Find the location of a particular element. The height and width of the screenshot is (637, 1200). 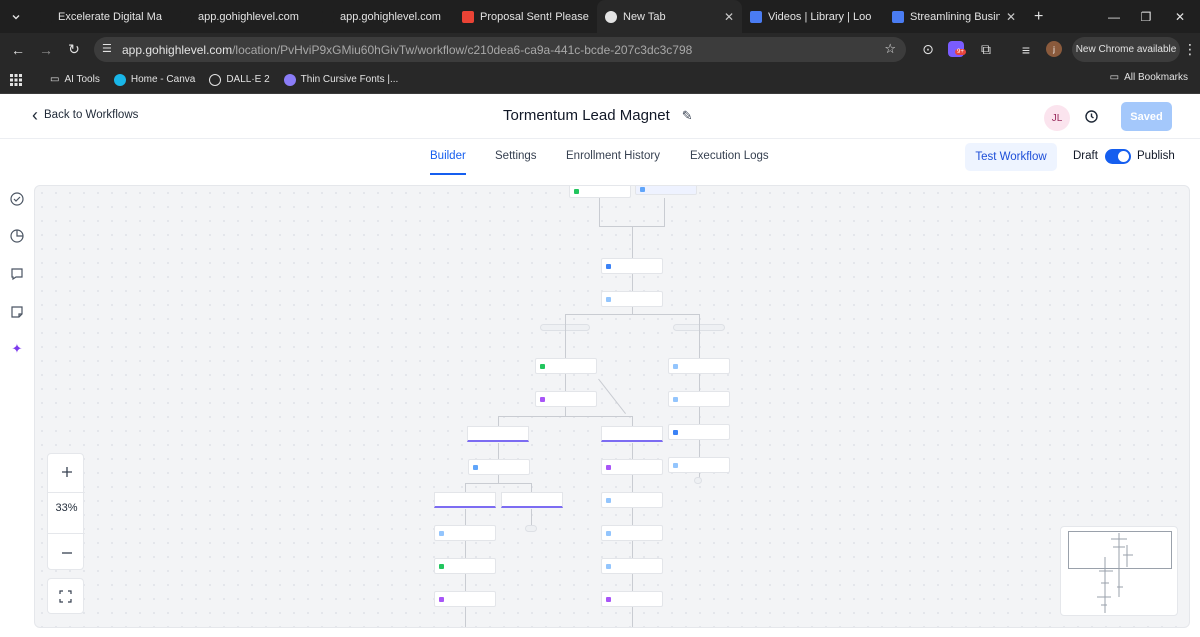

browser-tab: Excelerate Digital Ma is located at coordinates (102, 16).